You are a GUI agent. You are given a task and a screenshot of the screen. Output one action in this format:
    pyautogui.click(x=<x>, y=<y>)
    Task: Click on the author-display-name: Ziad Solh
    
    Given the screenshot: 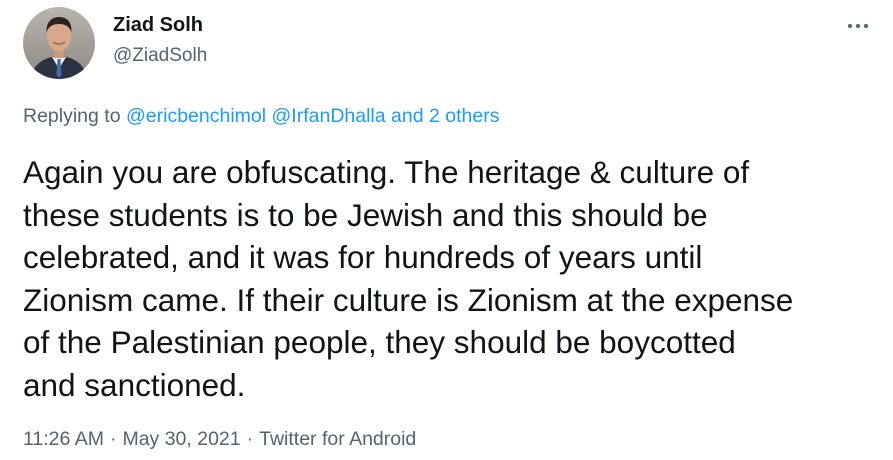 What is the action you would take?
    pyautogui.click(x=158, y=25)
    